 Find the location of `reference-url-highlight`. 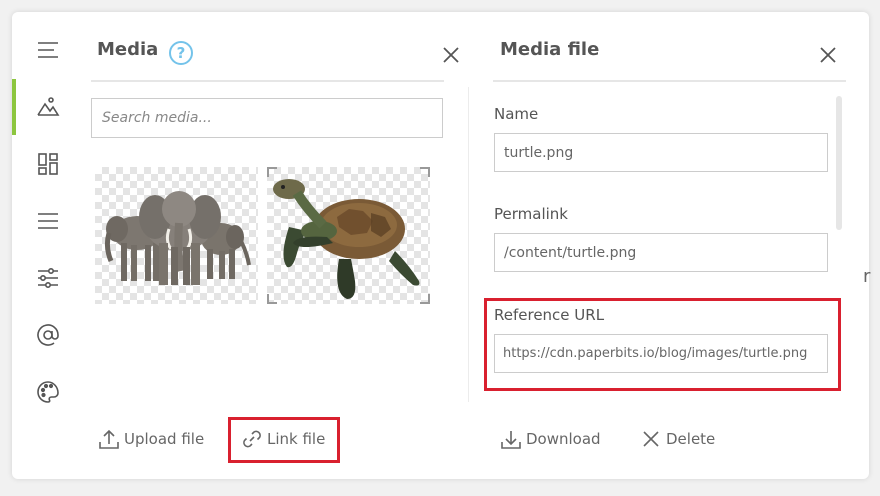

reference-url-highlight is located at coordinates (662, 344).